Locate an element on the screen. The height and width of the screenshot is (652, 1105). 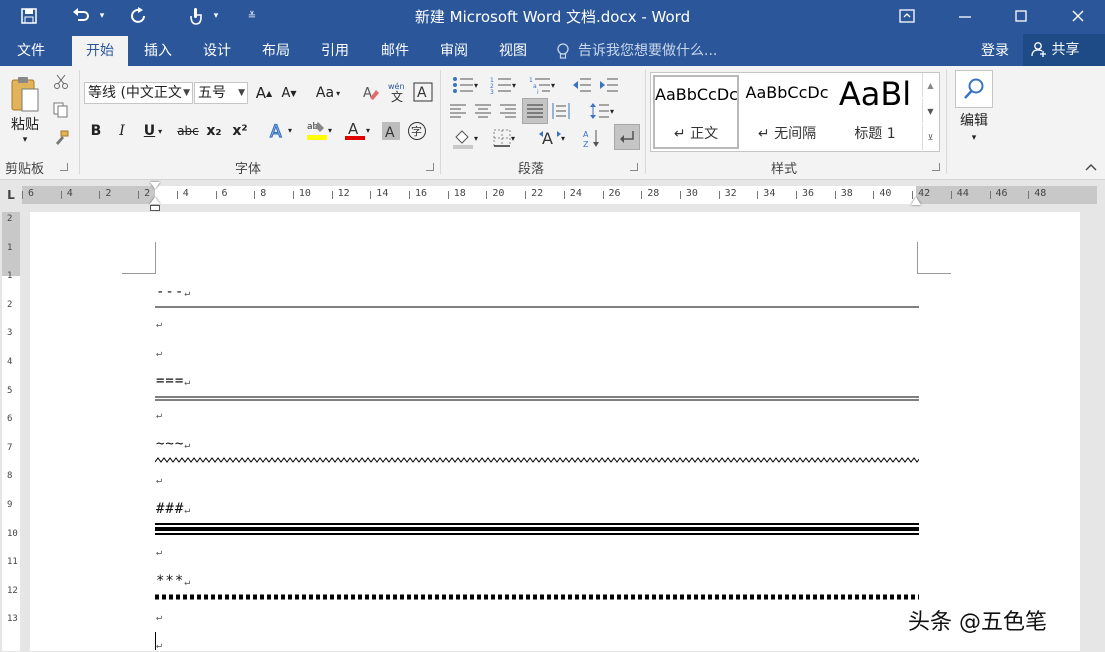
styles-scroll-down-icon: ▼ is located at coordinates (930, 111).